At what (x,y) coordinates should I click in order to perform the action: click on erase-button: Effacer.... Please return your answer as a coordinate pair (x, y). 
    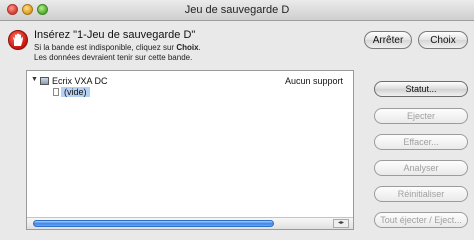
    Looking at the image, I should click on (421, 142).